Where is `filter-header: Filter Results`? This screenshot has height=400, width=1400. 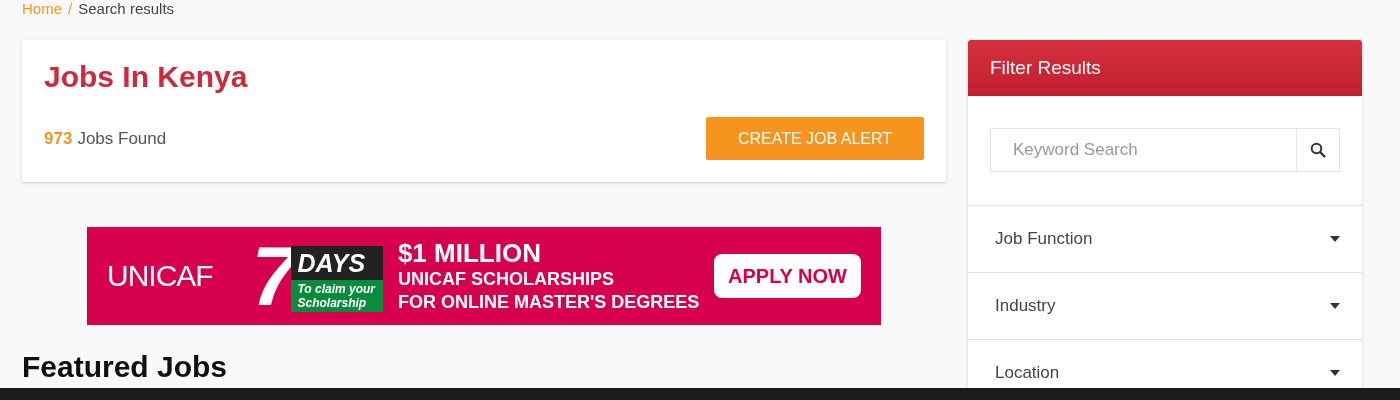 filter-header: Filter Results is located at coordinates (1165, 68).